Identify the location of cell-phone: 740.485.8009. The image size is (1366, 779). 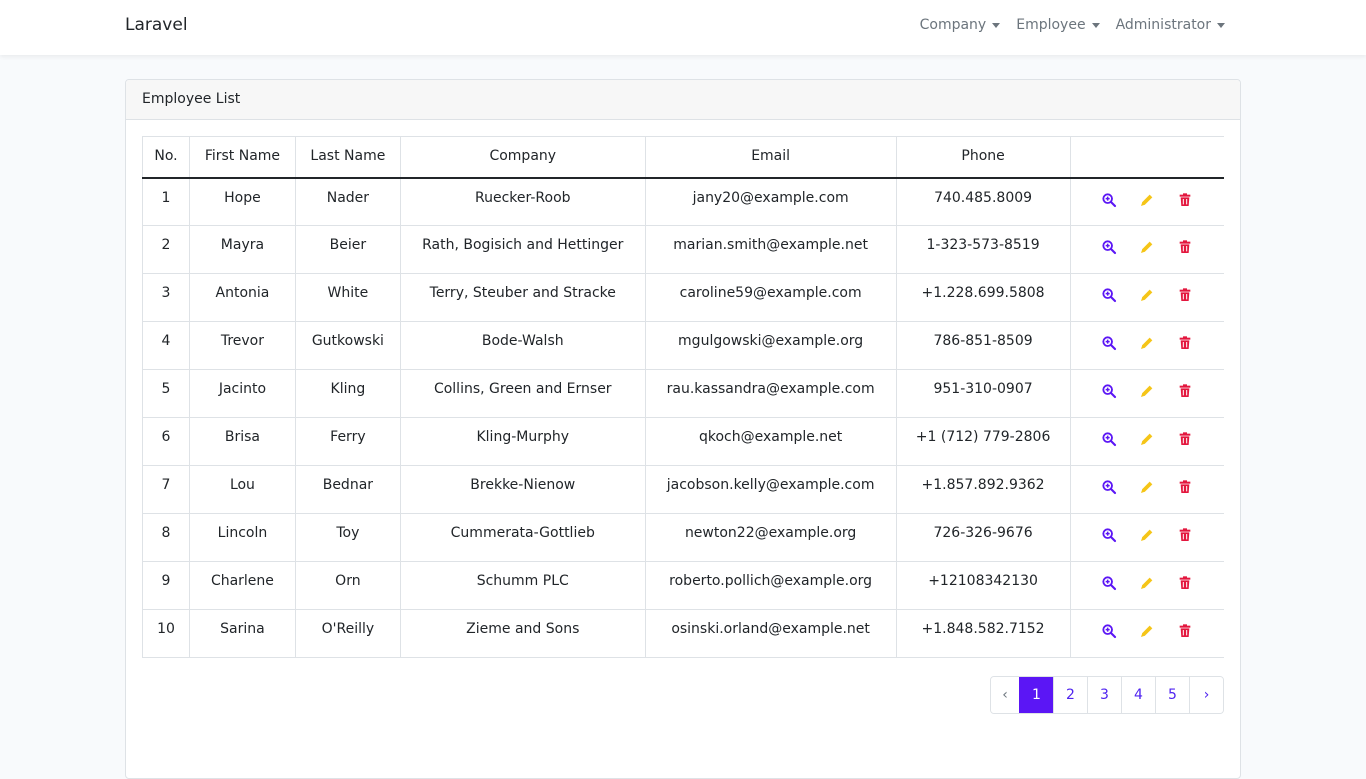
(983, 201).